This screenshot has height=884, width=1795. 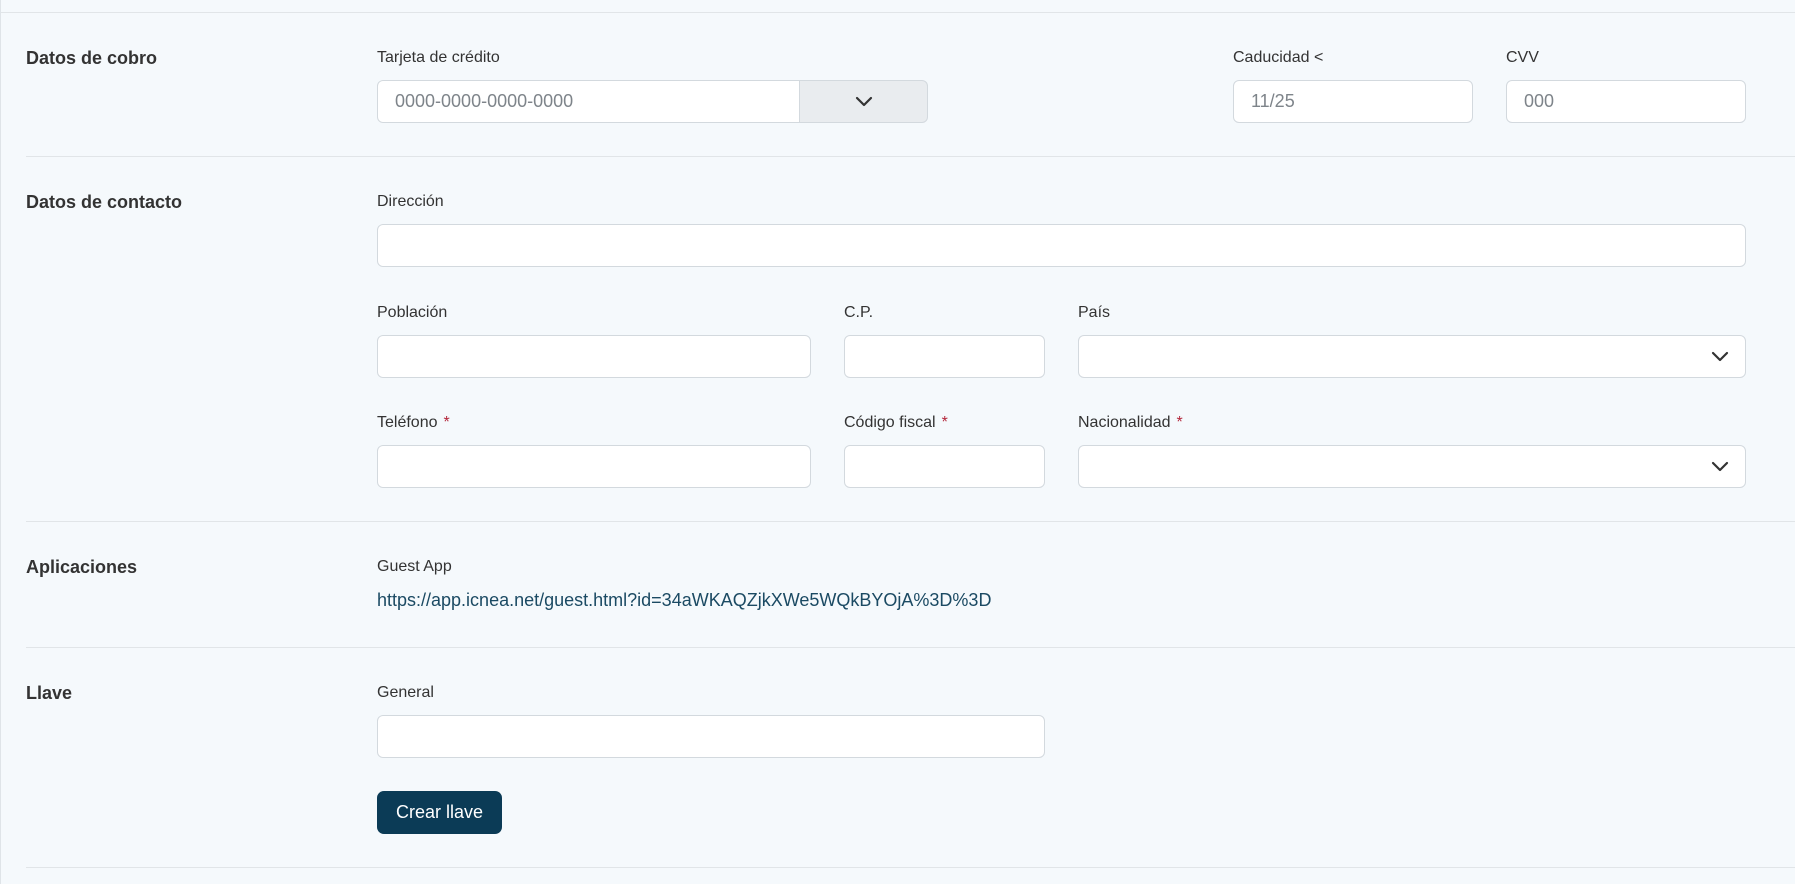 I want to click on key-section-title: Llave, so click(x=49, y=693).